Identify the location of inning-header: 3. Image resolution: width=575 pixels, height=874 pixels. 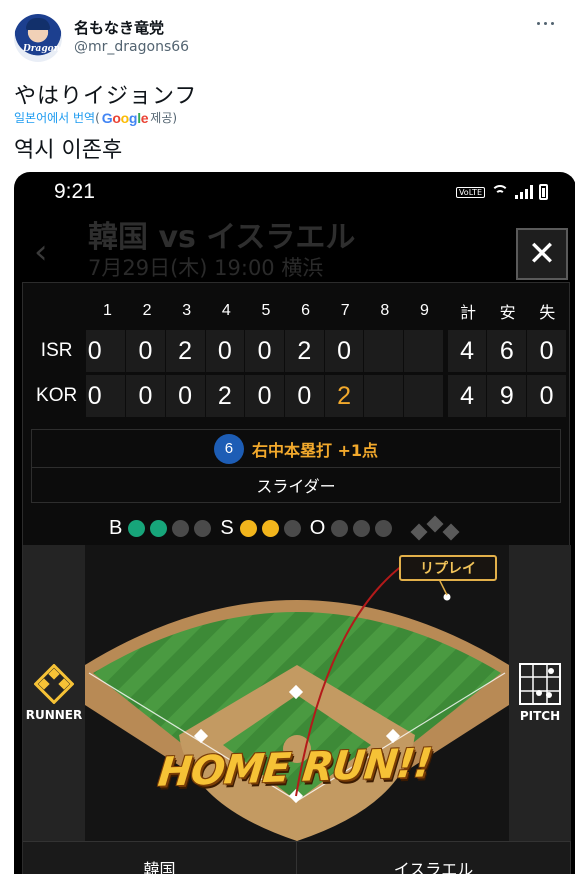
(187, 310).